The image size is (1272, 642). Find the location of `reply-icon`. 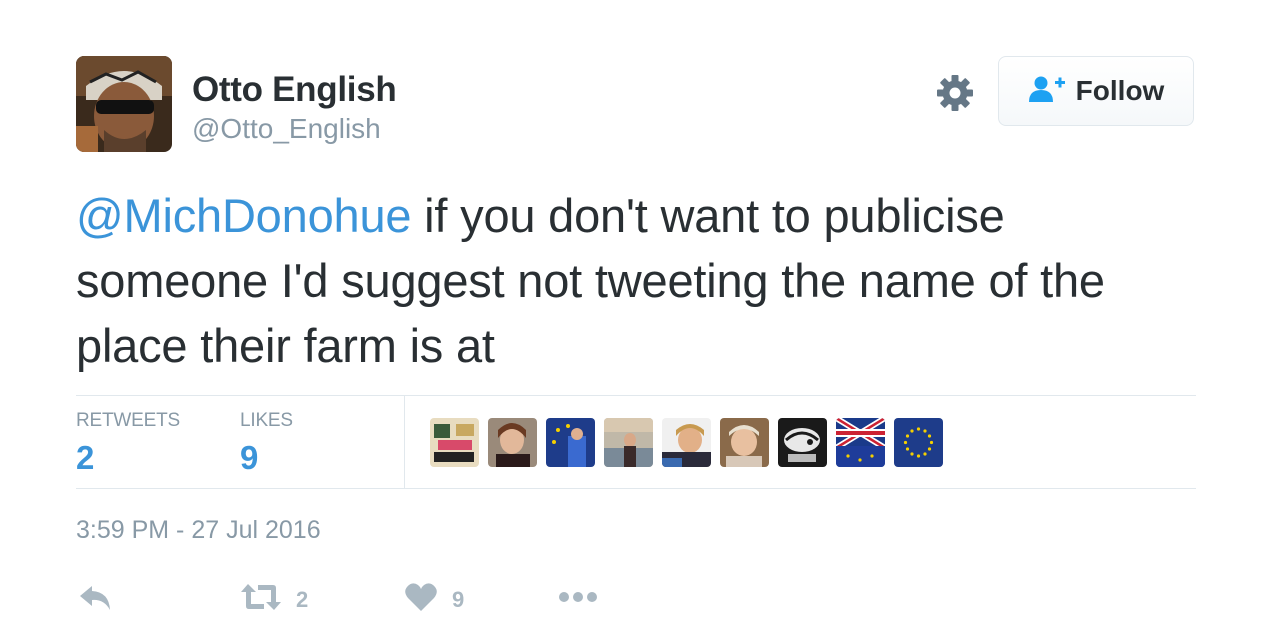

reply-icon is located at coordinates (96, 600).